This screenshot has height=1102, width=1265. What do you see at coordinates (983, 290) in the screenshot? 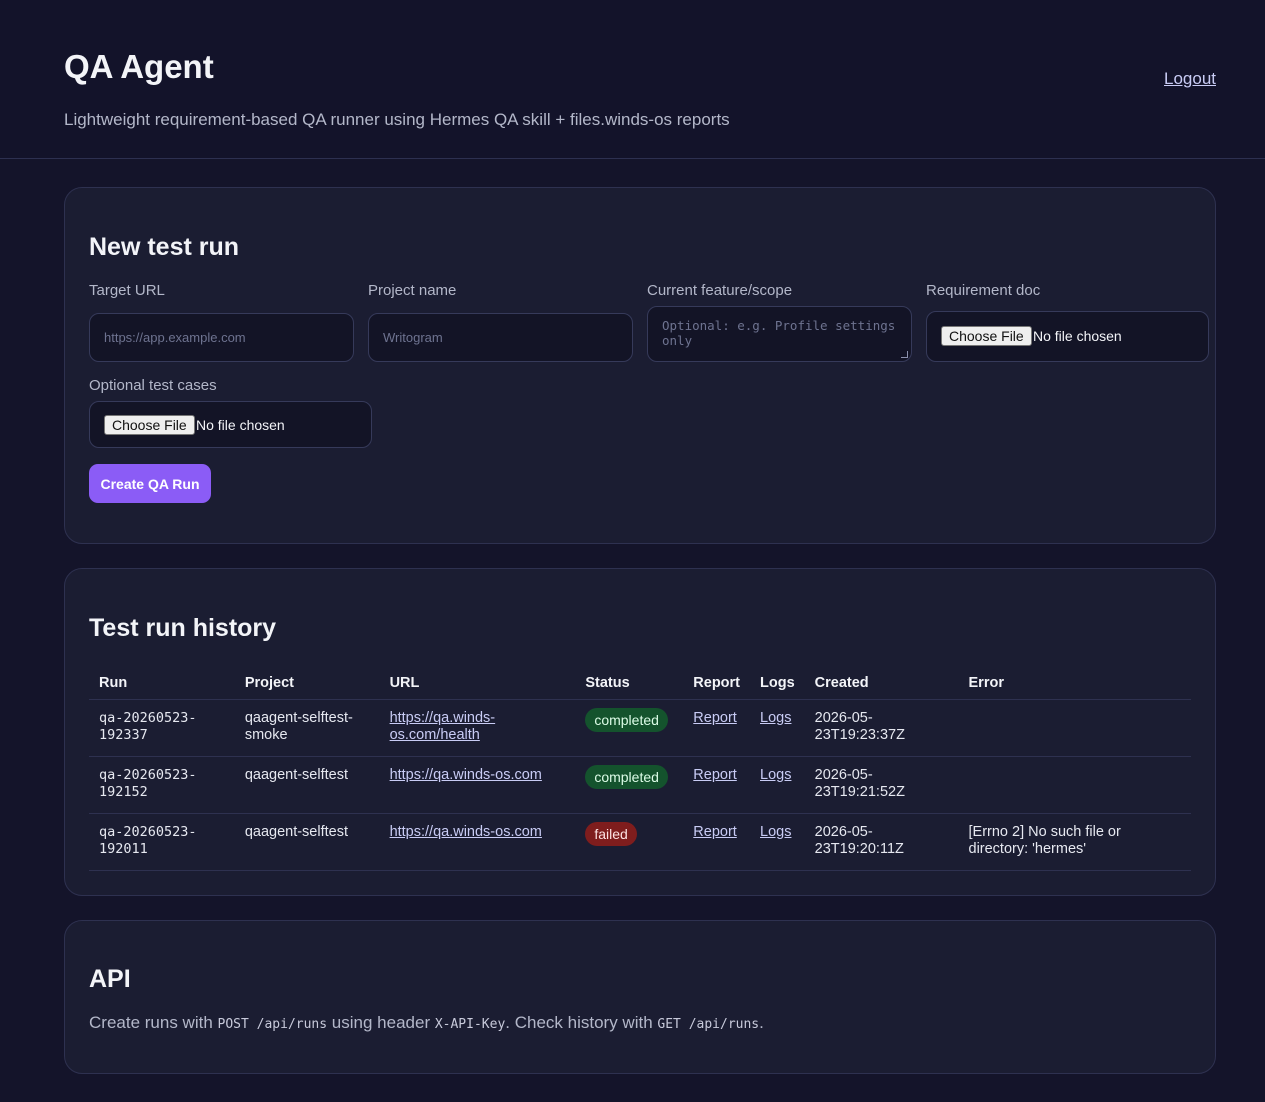
I see `requirement-doc-label: Requirement doc` at bounding box center [983, 290].